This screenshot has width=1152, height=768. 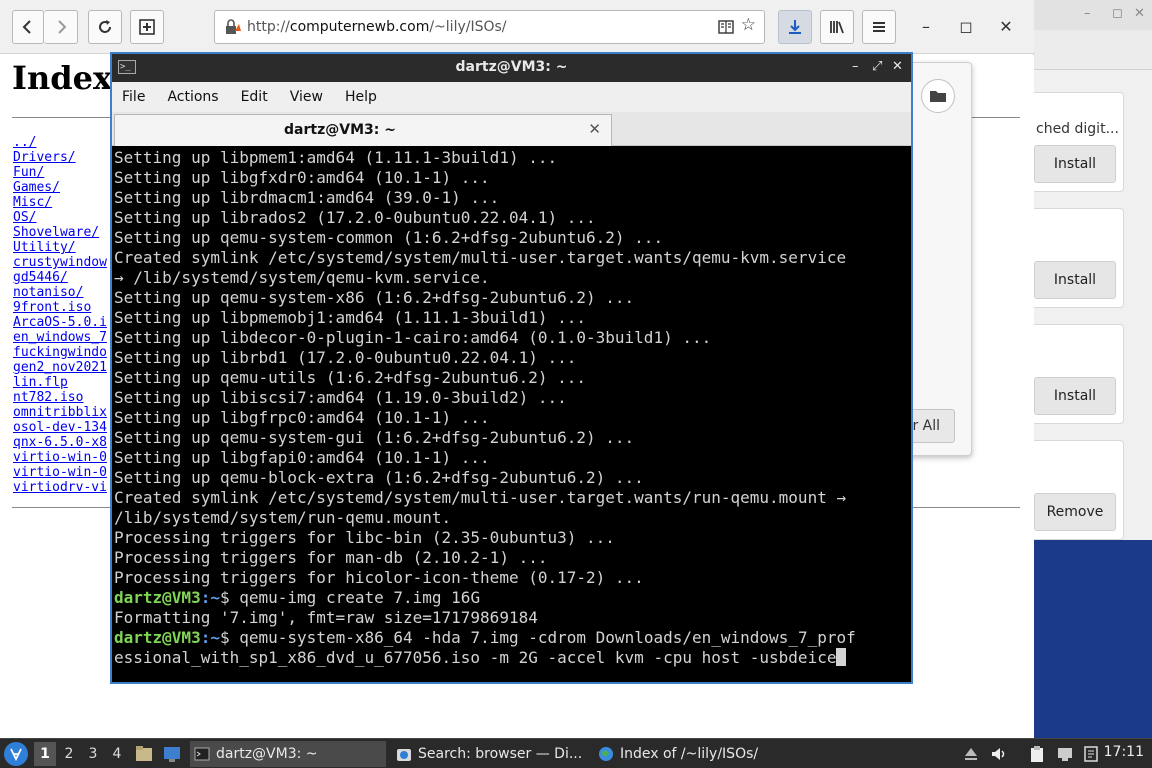 I want to click on file-link: Shovelware/, so click(x=56, y=232).